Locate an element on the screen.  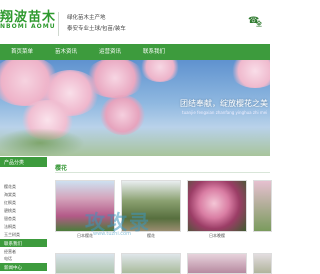
banner-pager is located at coordinates (136, 153).